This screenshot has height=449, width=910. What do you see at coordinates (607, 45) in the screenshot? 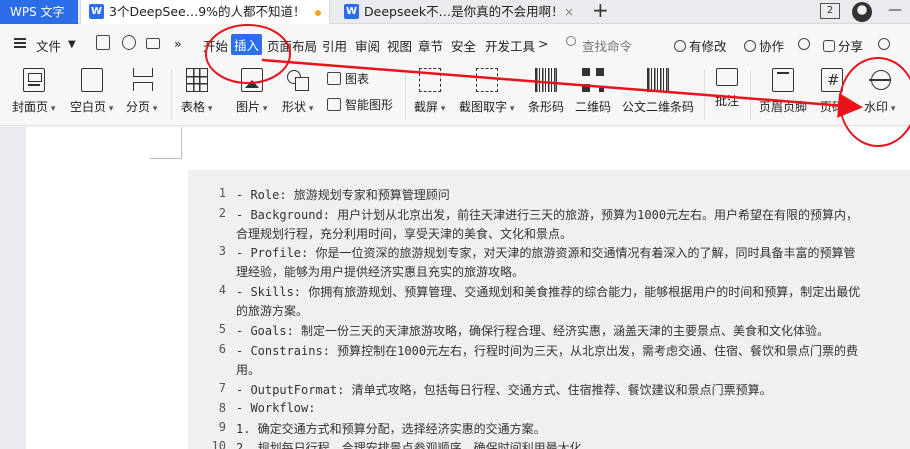
I see `search-commands-input: 查找命令` at bounding box center [607, 45].